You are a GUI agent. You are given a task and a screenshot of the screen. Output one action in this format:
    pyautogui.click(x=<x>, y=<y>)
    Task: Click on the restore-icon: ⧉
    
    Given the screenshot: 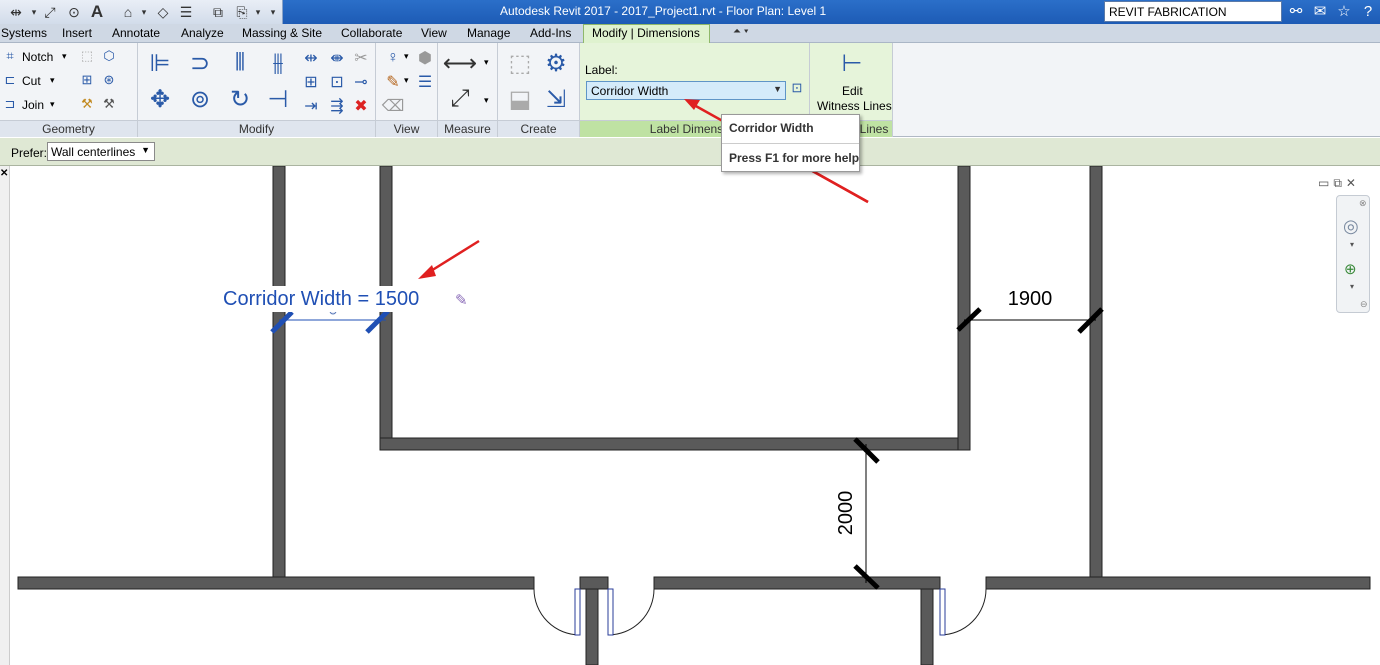 What is the action you would take?
    pyautogui.click(x=1339, y=183)
    